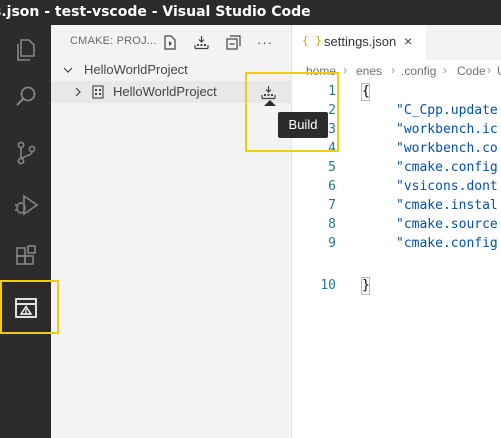 Image resolution: width=501 pixels, height=438 pixels. I want to click on tree-root-label: HelloWorldProject, so click(136, 69).